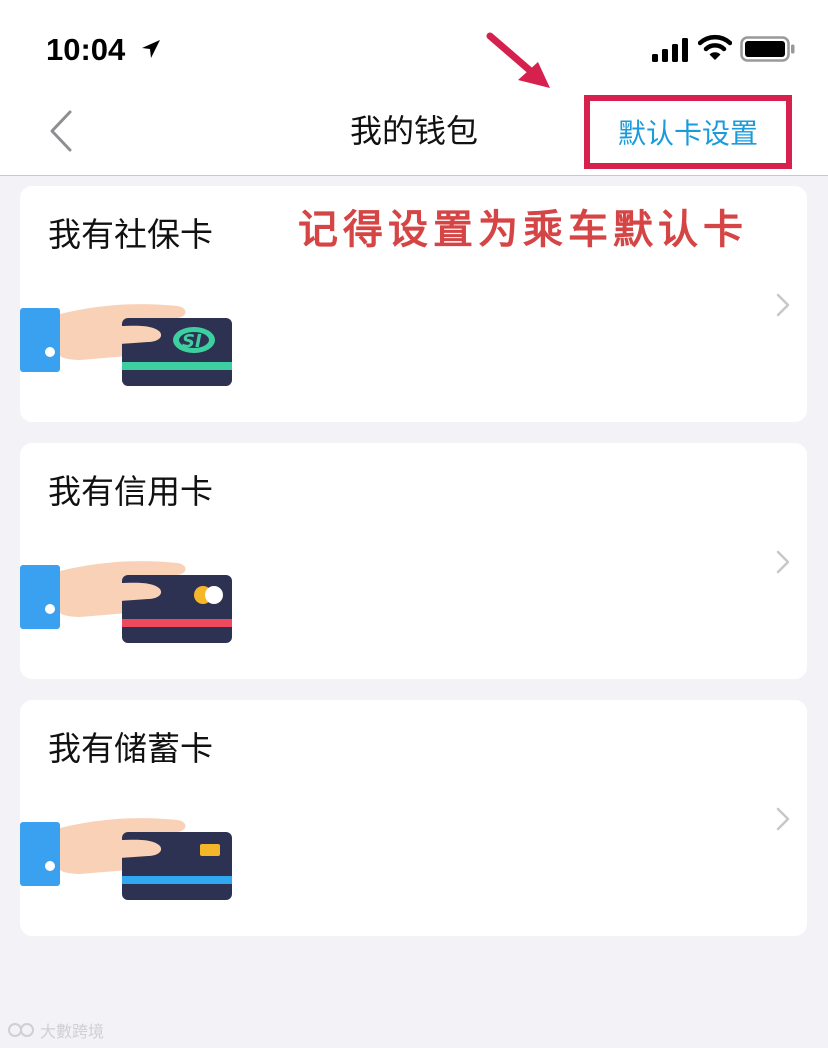 This screenshot has height=1048, width=828. Describe the element at coordinates (72, 1031) in the screenshot. I see `watermark-text: 大數跨境` at that location.